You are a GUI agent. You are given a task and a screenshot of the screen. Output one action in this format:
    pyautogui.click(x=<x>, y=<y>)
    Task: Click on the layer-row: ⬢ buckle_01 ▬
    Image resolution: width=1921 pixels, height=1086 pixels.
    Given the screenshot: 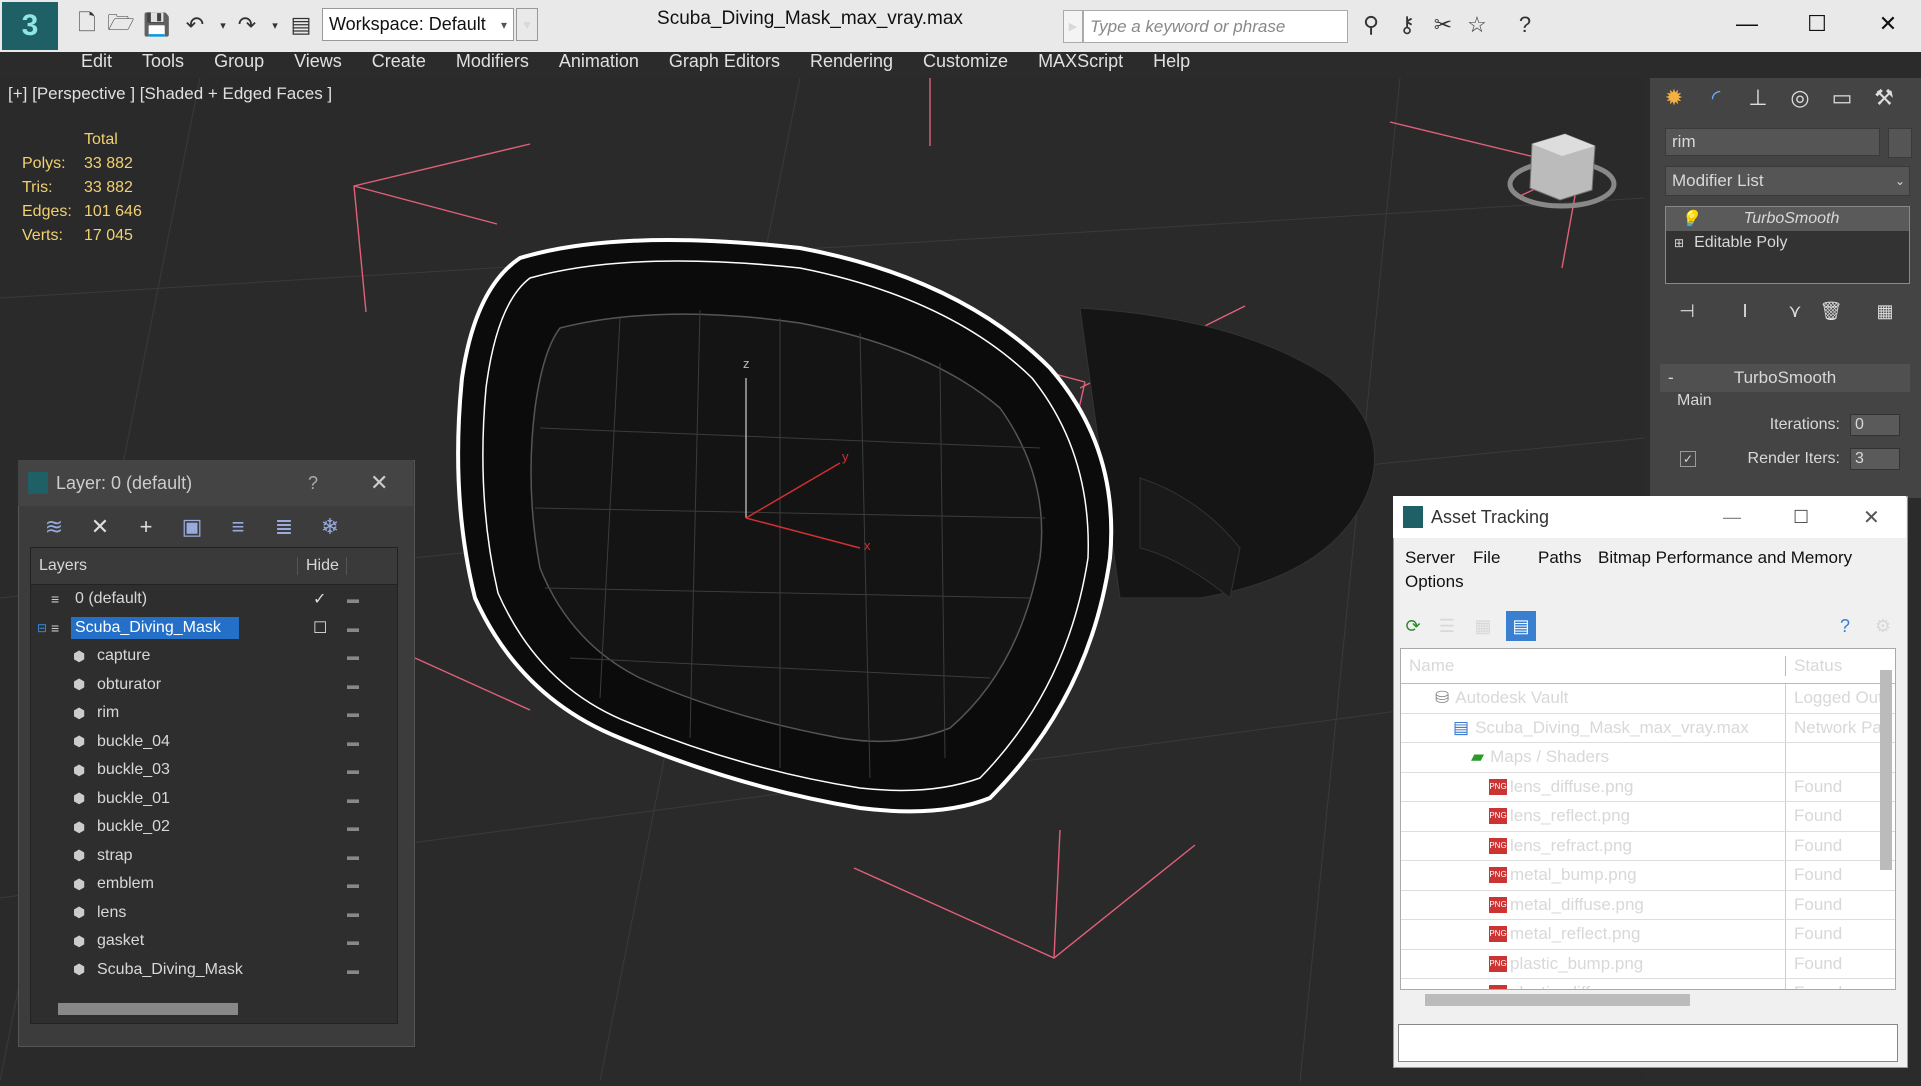 What is the action you would take?
    pyautogui.click(x=214, y=799)
    